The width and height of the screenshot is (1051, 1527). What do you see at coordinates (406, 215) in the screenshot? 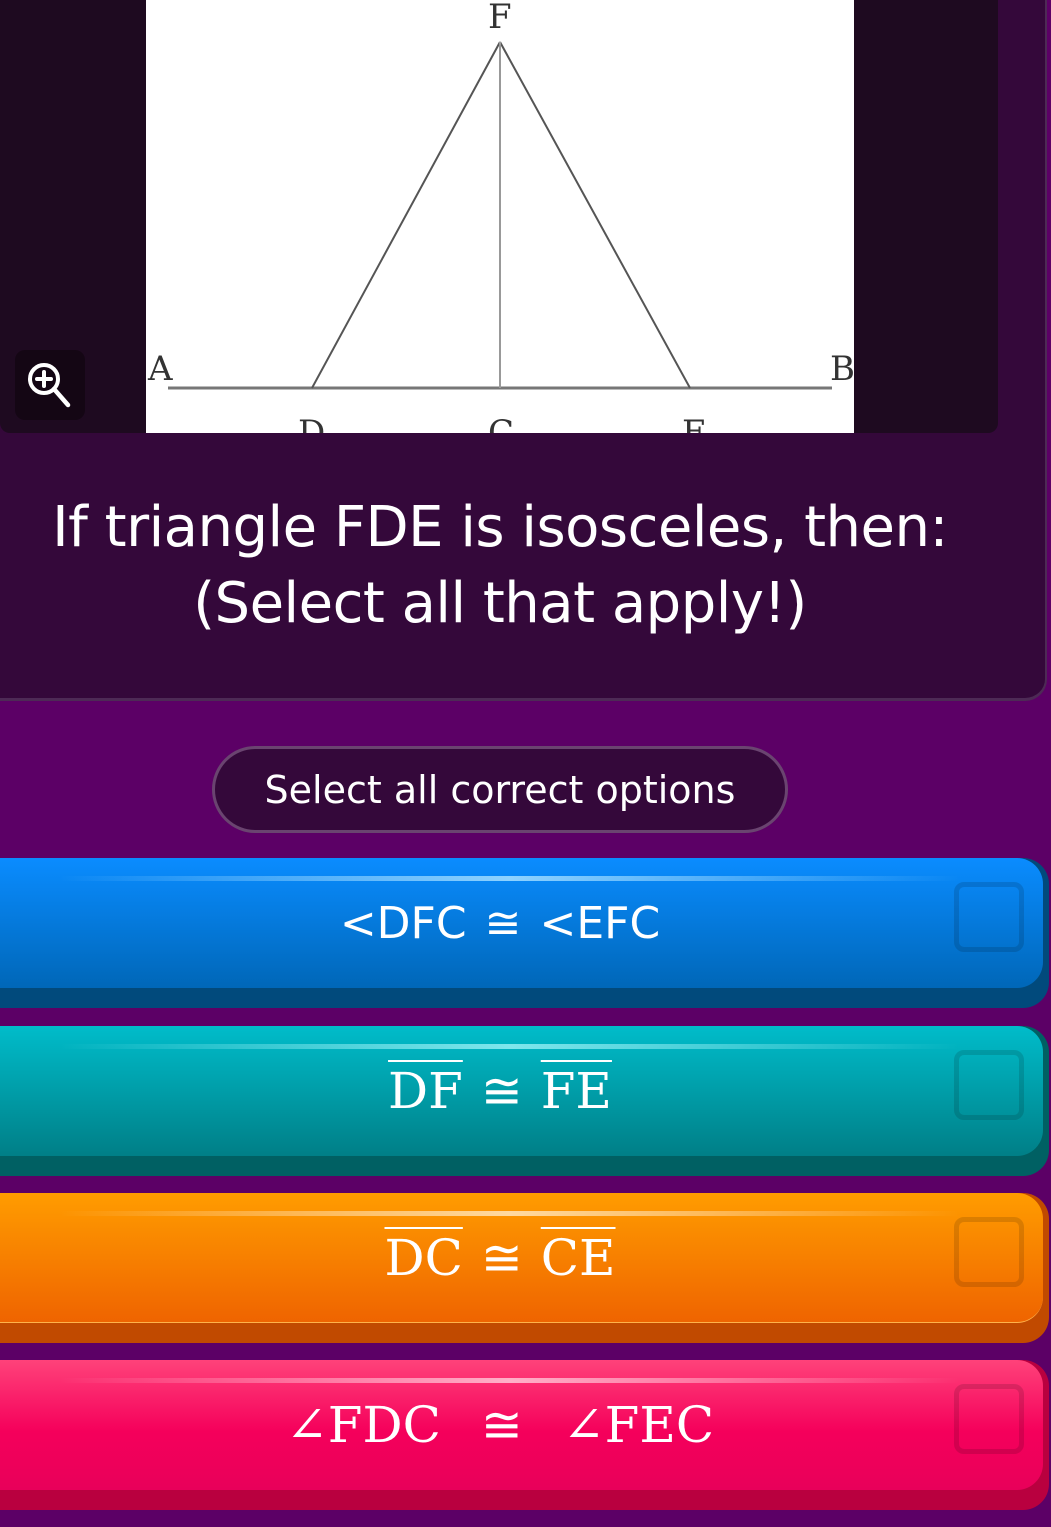
I see `segment-df` at bounding box center [406, 215].